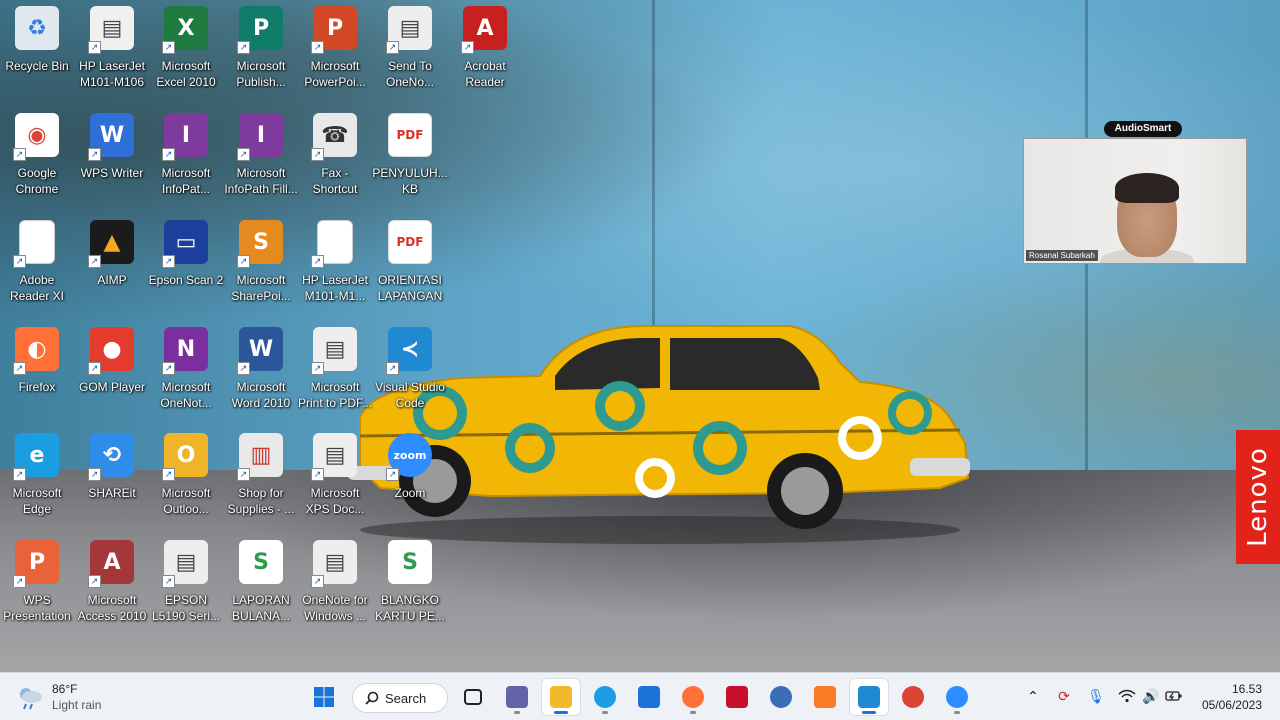 This screenshot has width=1280, height=720. I want to click on word-icon: W ↗, so click(261, 350).